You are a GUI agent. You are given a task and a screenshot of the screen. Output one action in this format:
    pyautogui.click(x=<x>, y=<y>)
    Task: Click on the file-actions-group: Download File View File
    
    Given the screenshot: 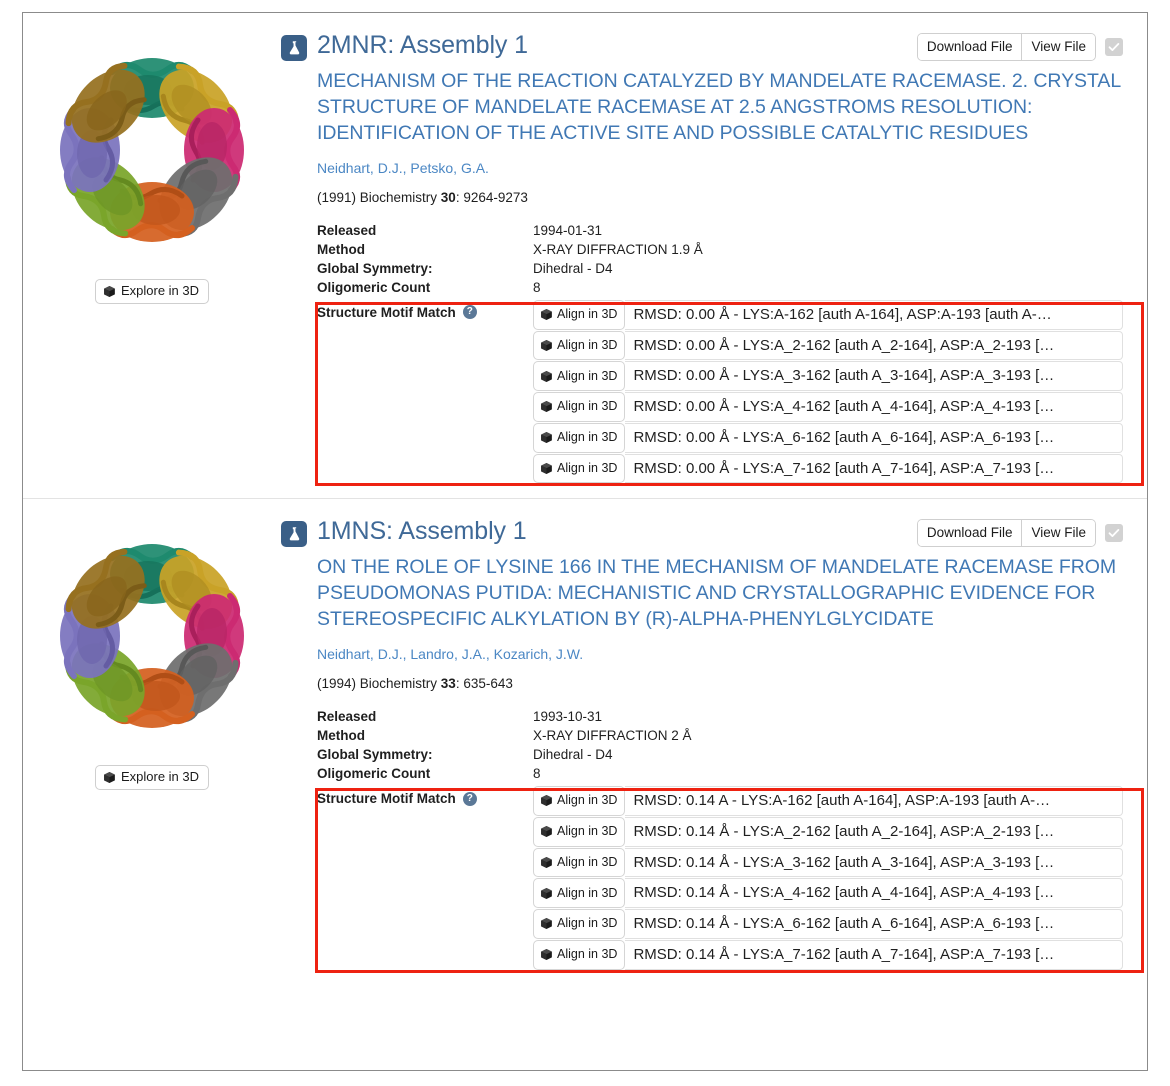 What is the action you would take?
    pyautogui.click(x=1006, y=533)
    